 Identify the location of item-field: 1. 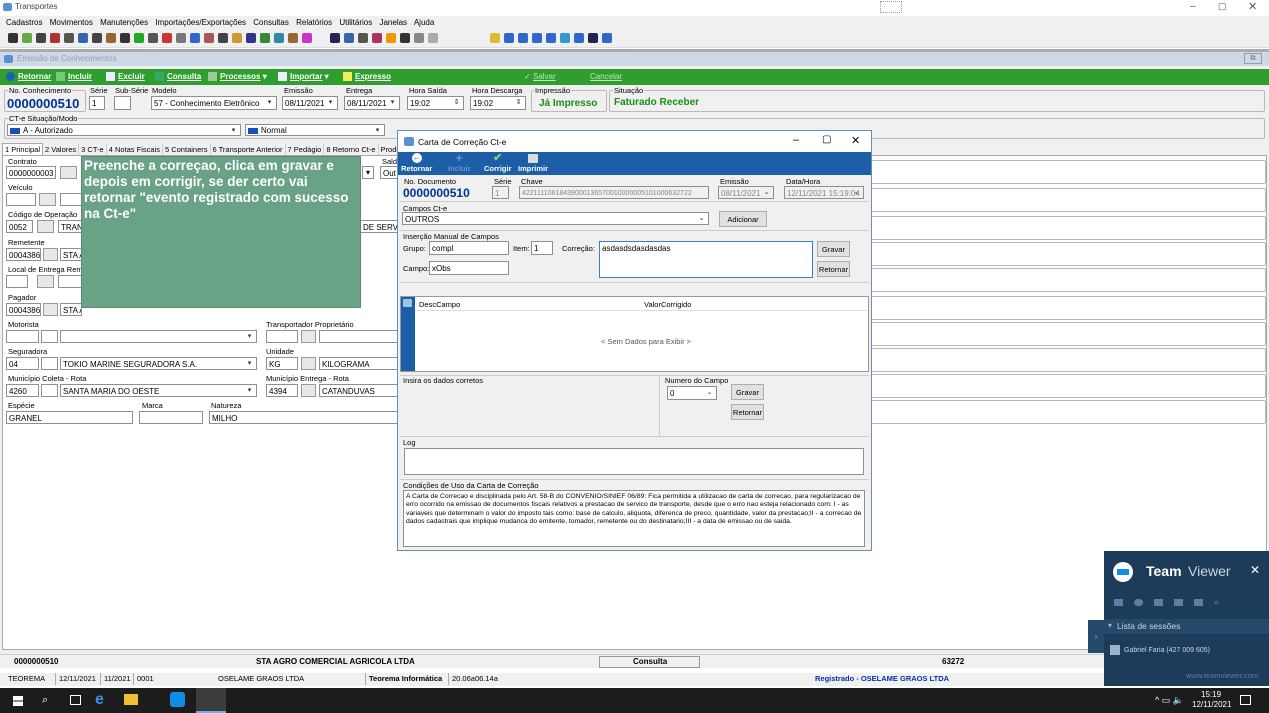
(542, 248).